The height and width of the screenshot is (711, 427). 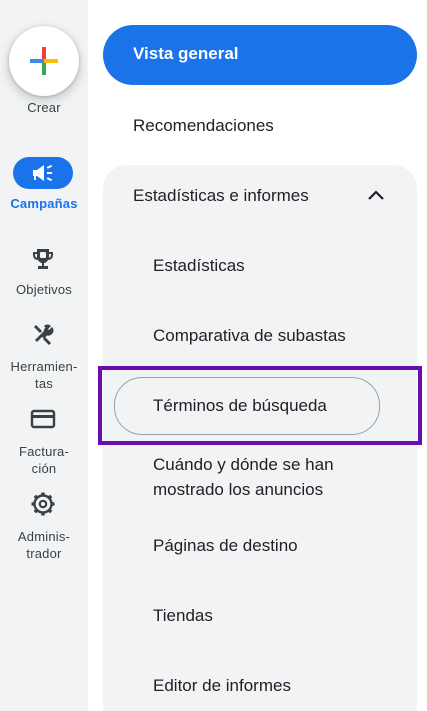 I want to click on nav-item-insights: Estadísticas, so click(x=199, y=266).